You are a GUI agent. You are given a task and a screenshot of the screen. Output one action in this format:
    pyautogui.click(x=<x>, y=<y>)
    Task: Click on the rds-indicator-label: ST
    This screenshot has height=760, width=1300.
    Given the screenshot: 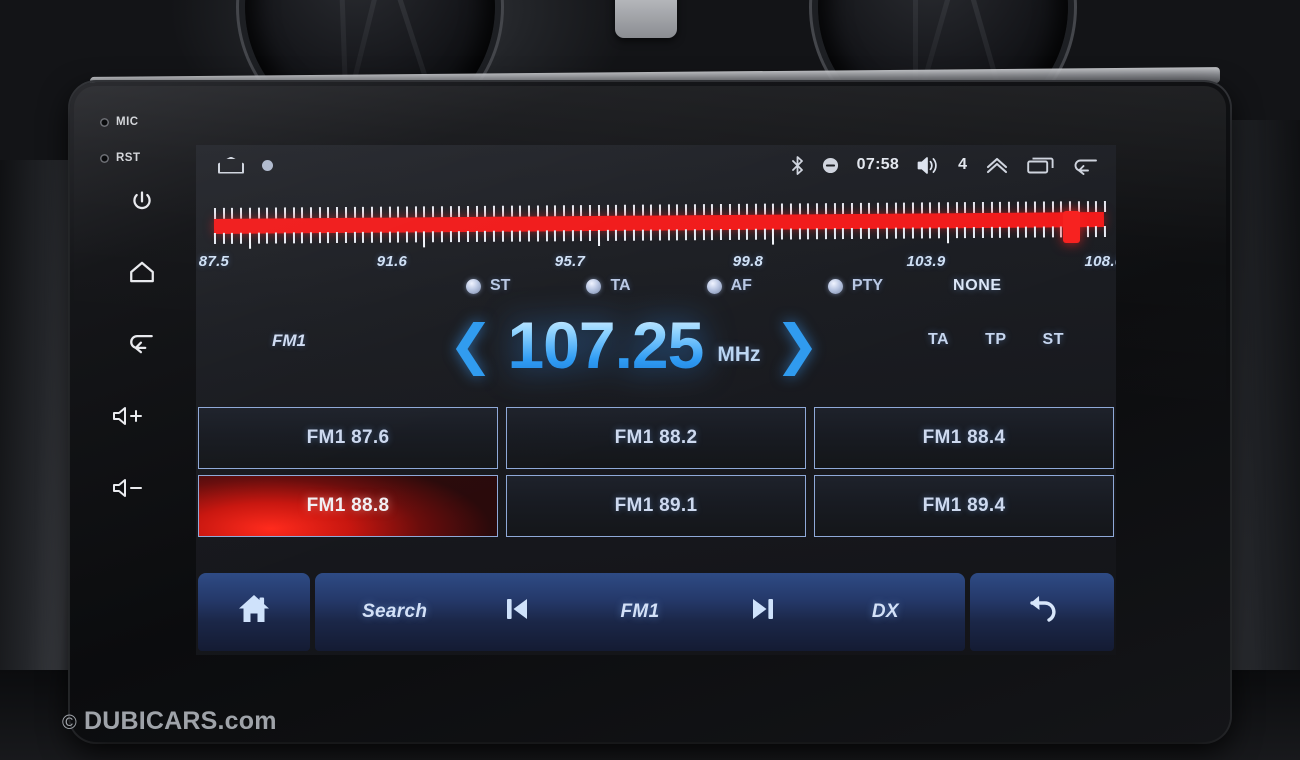 What is the action you would take?
    pyautogui.click(x=500, y=285)
    